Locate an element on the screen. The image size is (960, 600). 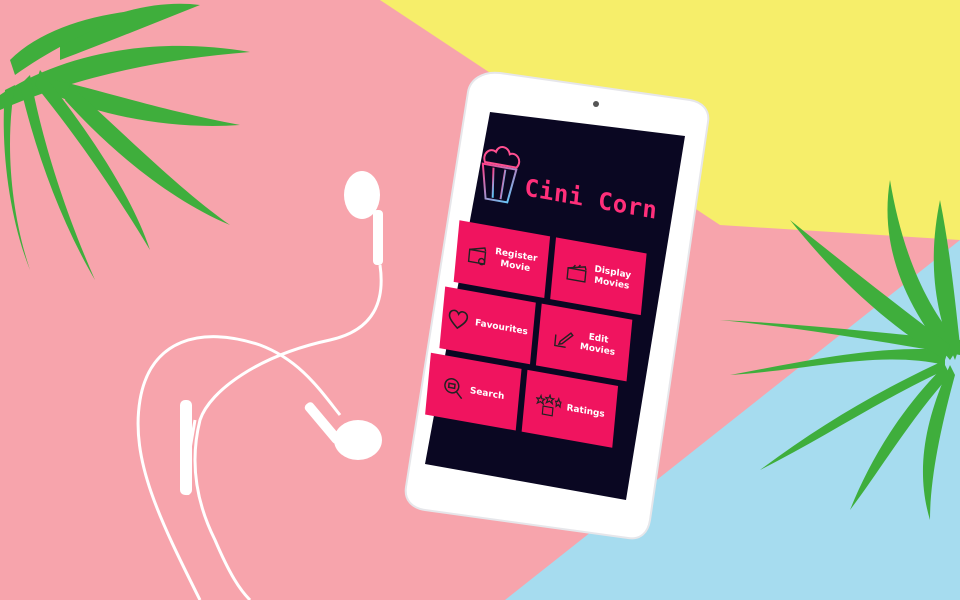
app-title: Cini Corn is located at coordinates (591, 199).